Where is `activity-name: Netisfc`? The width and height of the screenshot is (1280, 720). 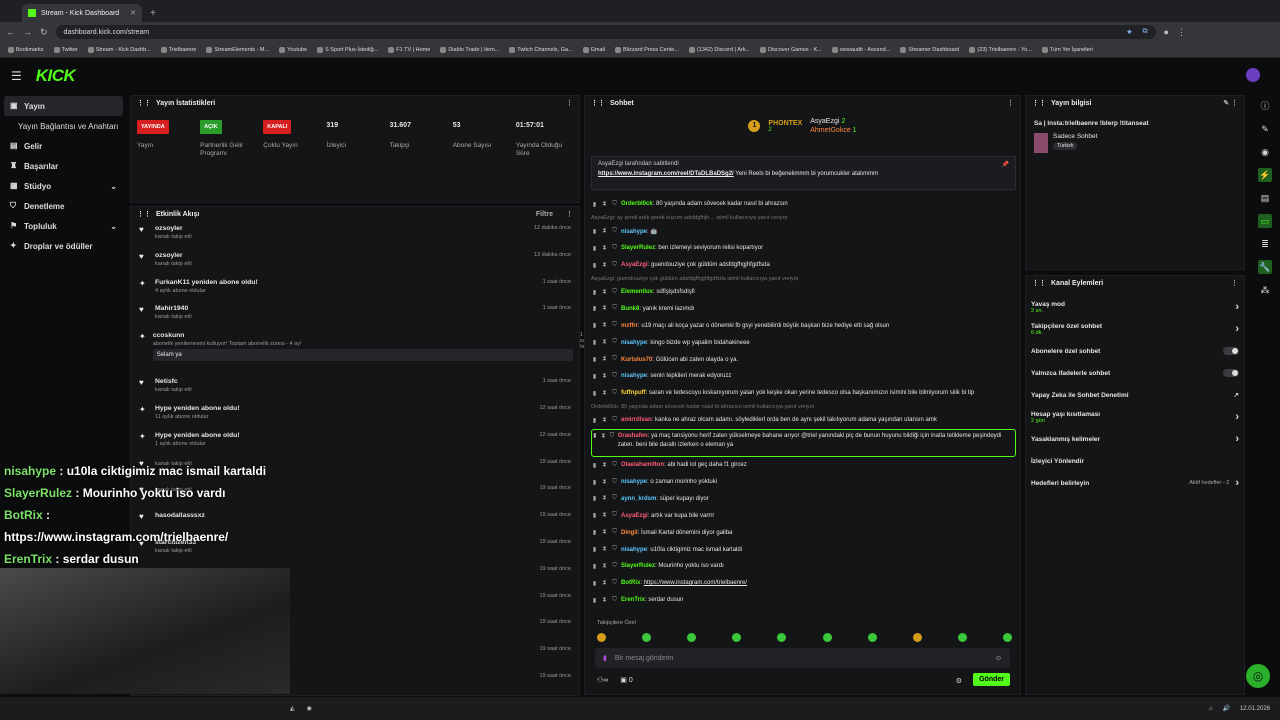 activity-name: Netisfc is located at coordinates (345, 381).